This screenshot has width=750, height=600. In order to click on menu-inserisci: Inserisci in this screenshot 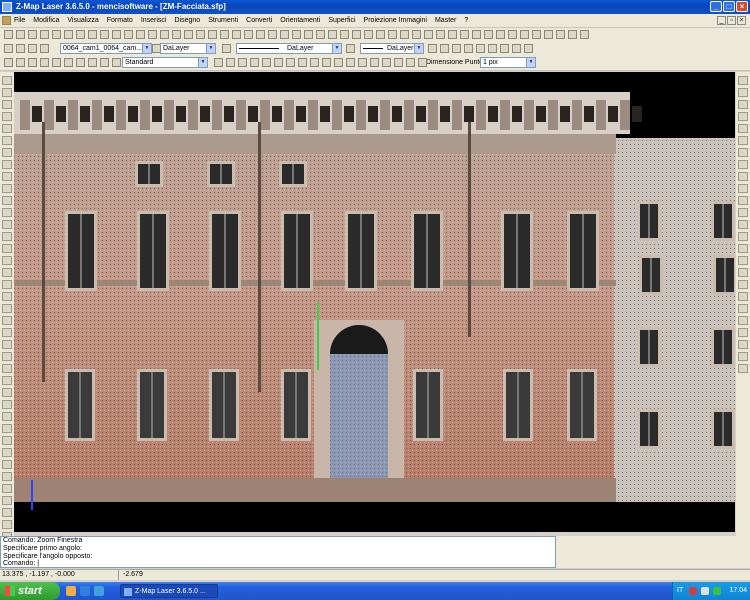, I will do `click(154, 20)`.